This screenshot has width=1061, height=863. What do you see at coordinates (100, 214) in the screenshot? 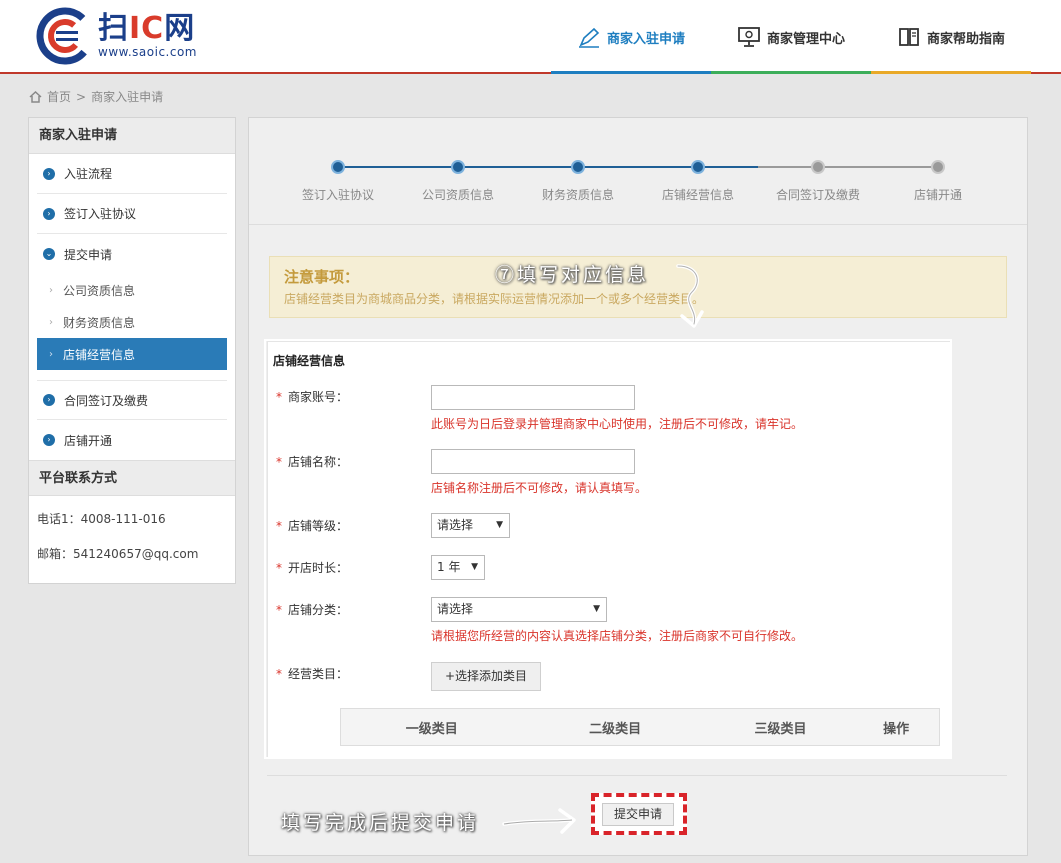
I see `sidebar-item-label: 签订入驻协议` at bounding box center [100, 214].